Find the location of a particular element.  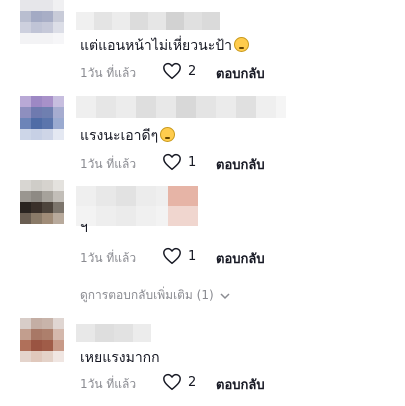

flushed-face-emoji is located at coordinates (241, 44).